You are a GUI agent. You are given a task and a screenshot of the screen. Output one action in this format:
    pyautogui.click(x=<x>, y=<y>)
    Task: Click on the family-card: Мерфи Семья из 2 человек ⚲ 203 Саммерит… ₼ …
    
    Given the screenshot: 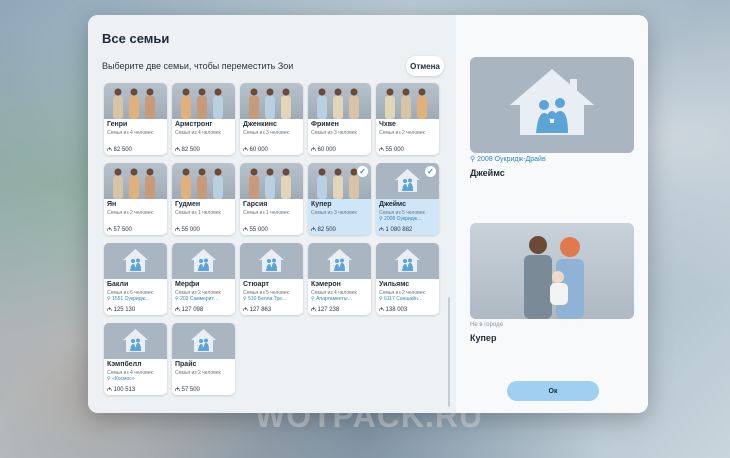 What is the action you would take?
    pyautogui.click(x=203, y=279)
    